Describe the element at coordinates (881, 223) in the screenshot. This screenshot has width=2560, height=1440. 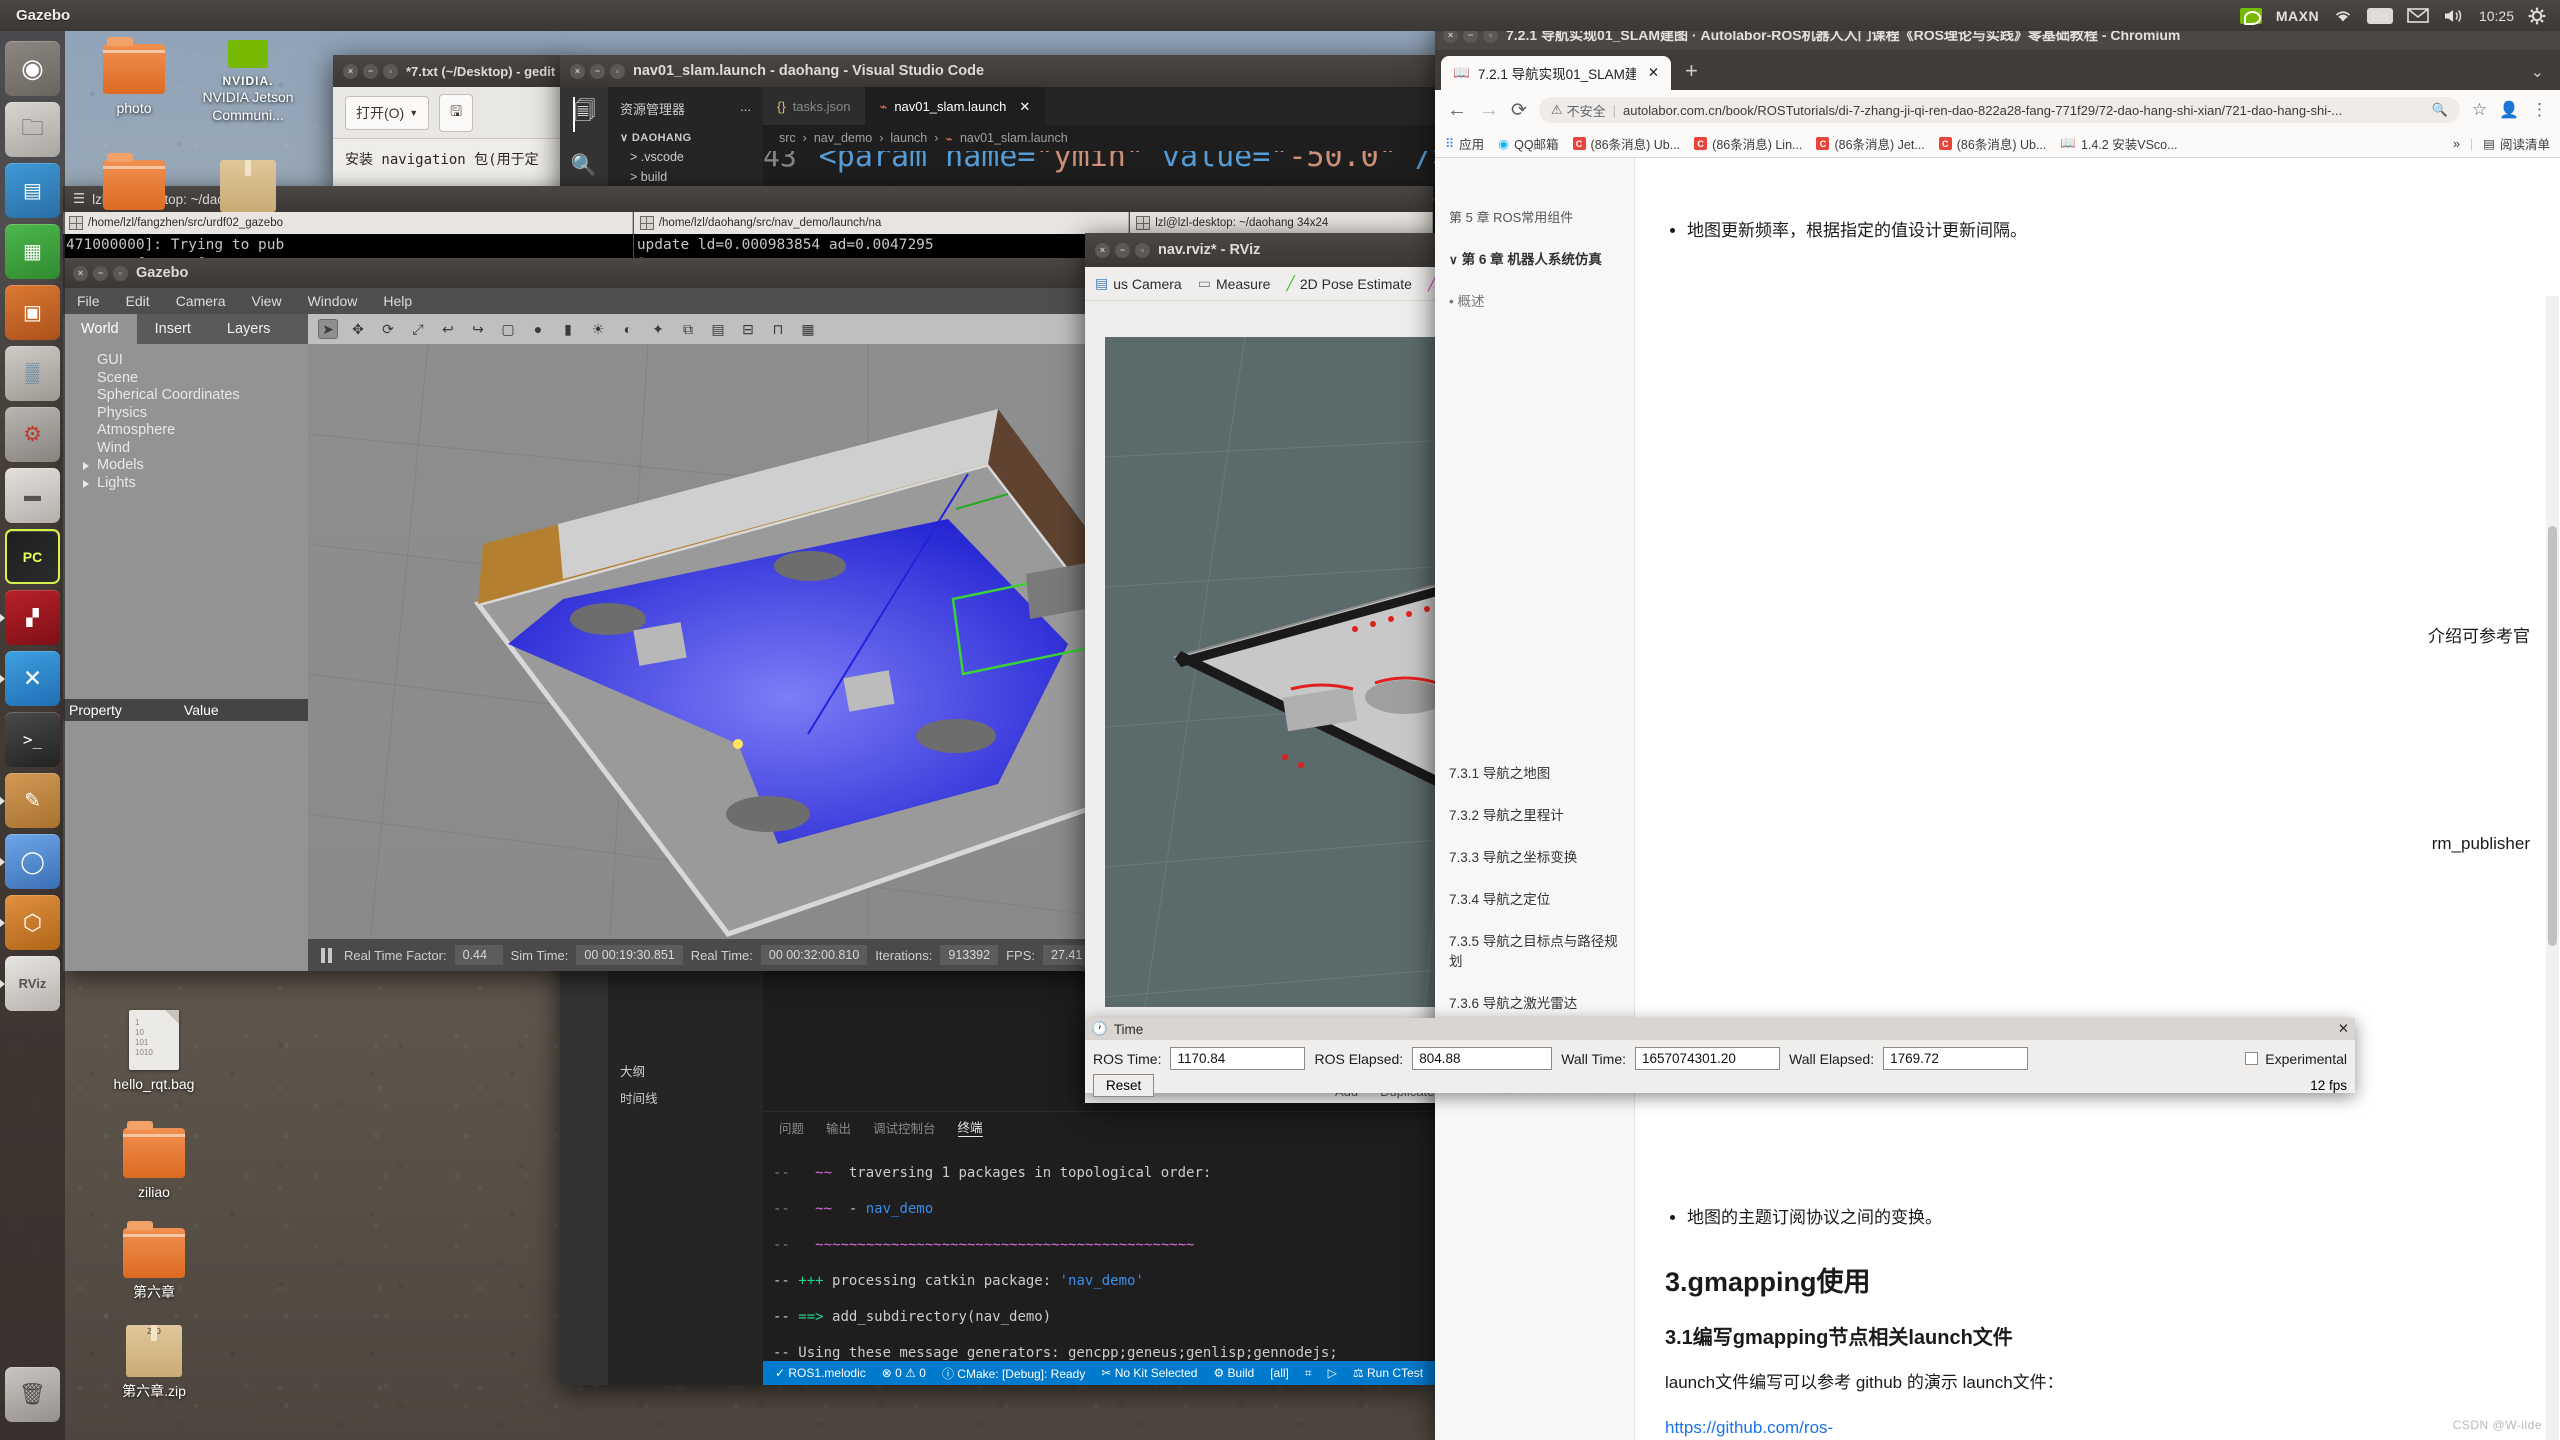
I see `terminal-tab: /home/lzl/daohang/src/nav_demo/launch/na` at that location.